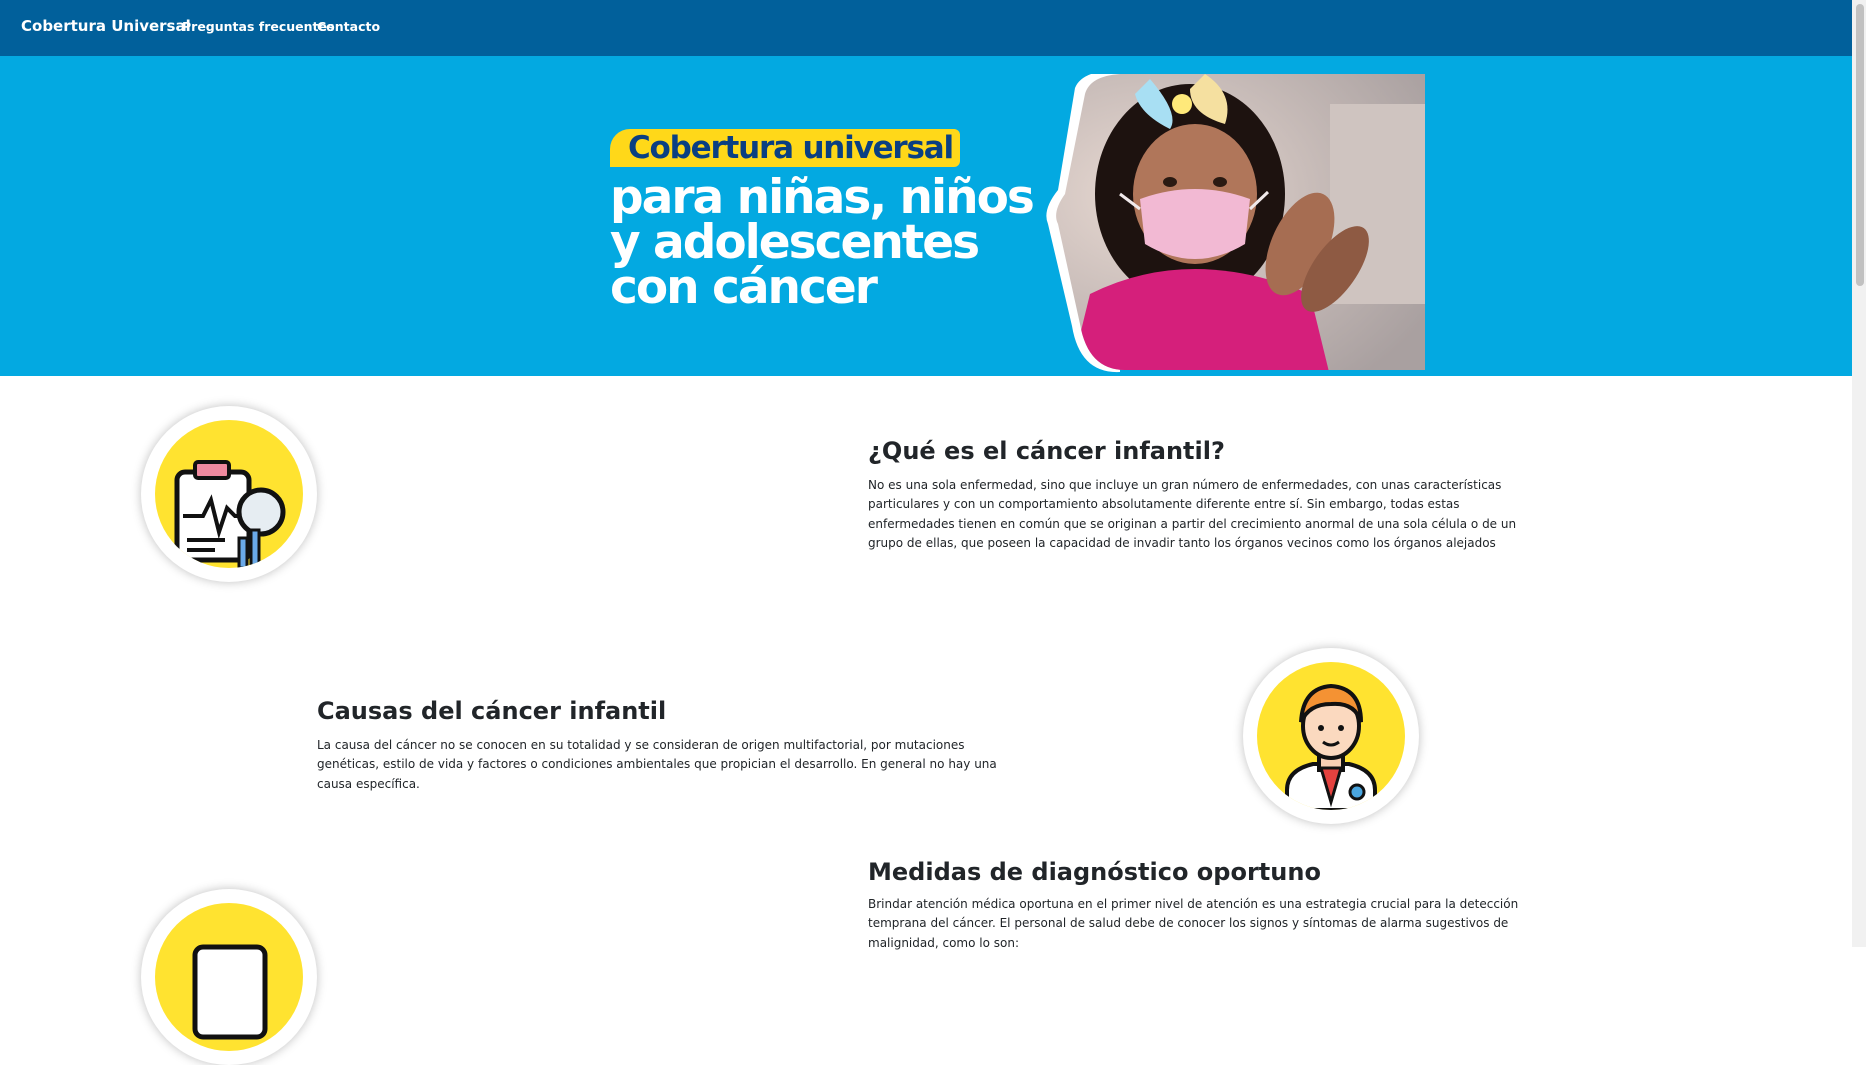 The image size is (1866, 1065). Describe the element at coordinates (229, 977) in the screenshot. I see `clipboard-icon` at that location.